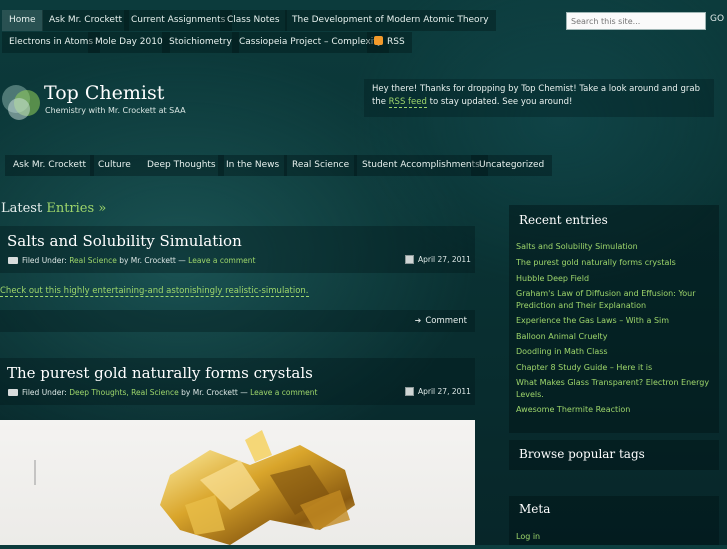 The image size is (727, 549). Describe the element at coordinates (446, 321) in the screenshot. I see `comment-button-label: Comment` at that location.